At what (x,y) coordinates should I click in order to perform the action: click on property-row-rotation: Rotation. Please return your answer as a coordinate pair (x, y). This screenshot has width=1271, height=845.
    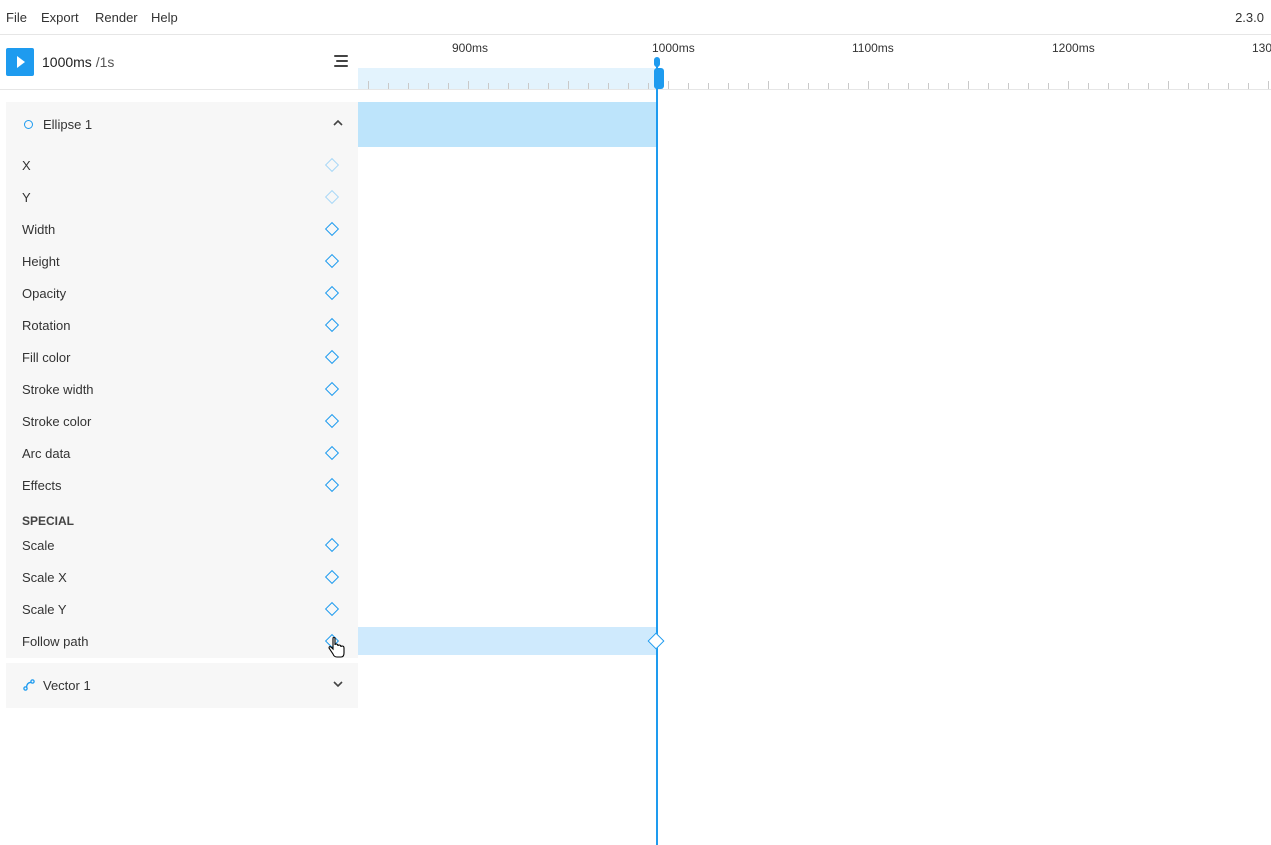
    Looking at the image, I should click on (182, 326).